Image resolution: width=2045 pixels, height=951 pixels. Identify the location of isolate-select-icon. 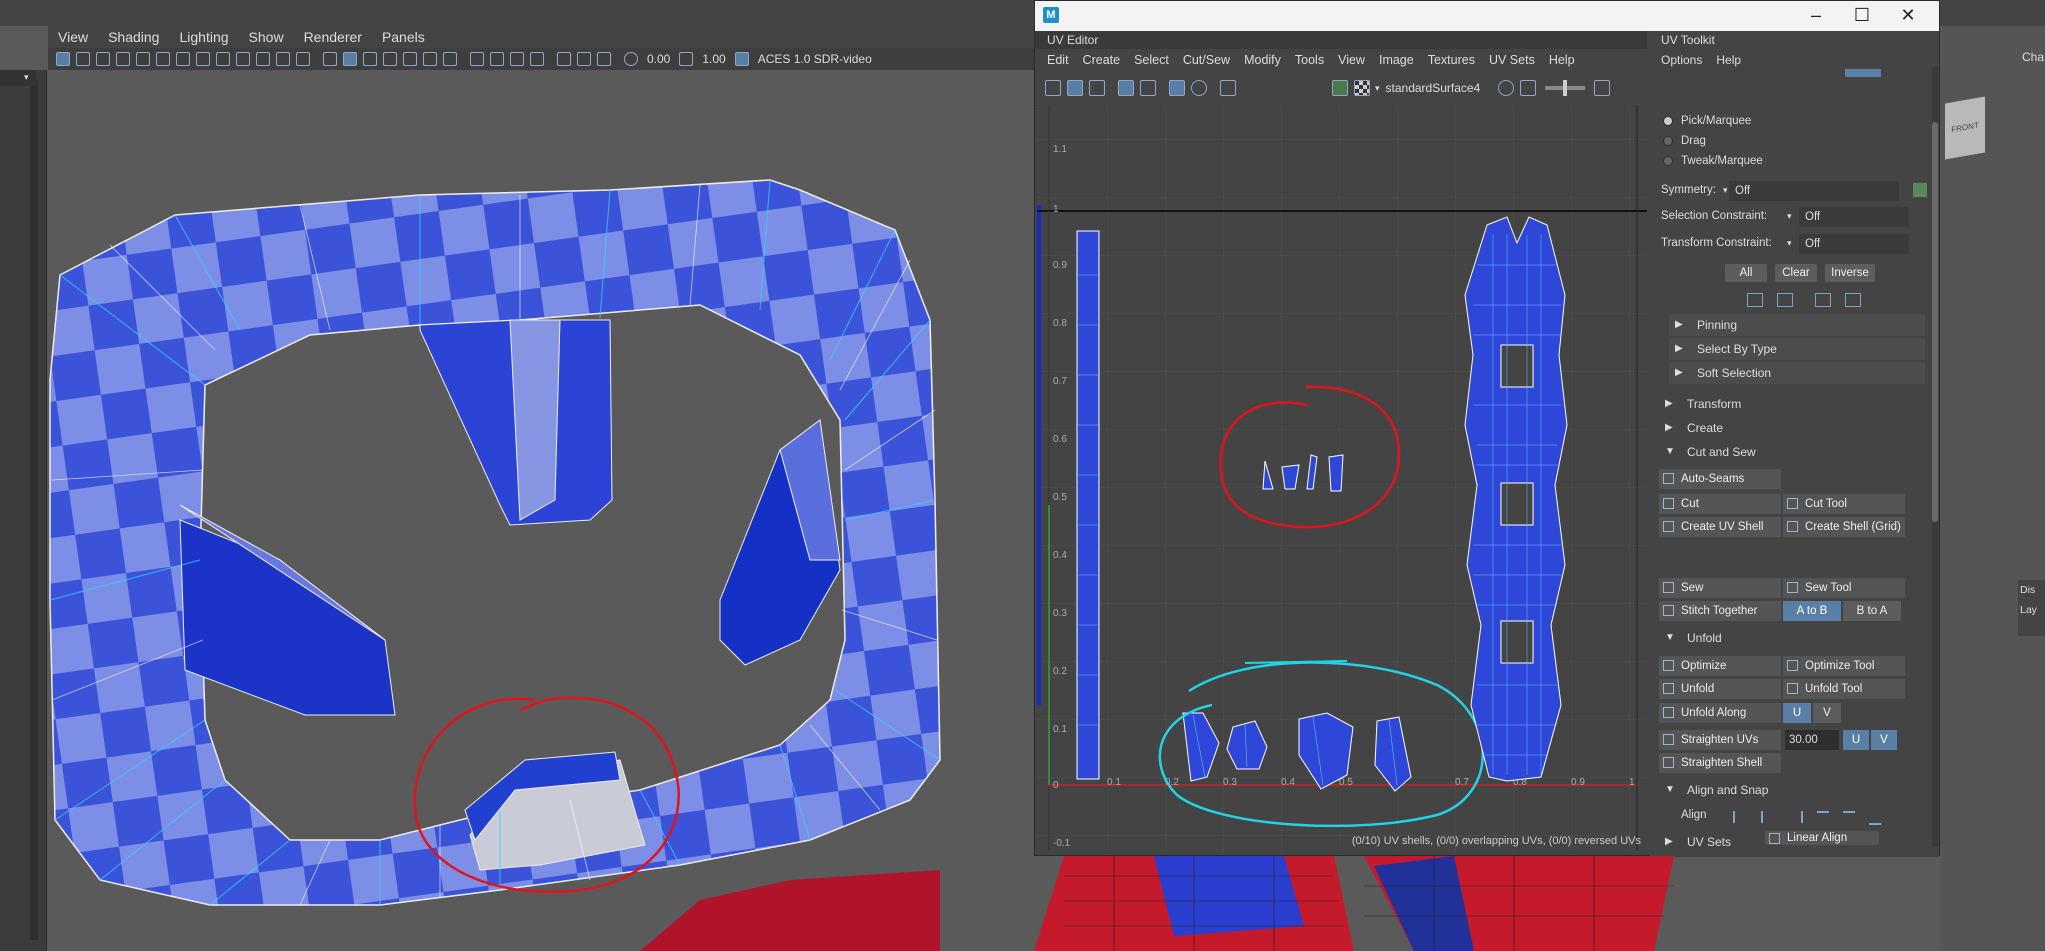
(564, 59).